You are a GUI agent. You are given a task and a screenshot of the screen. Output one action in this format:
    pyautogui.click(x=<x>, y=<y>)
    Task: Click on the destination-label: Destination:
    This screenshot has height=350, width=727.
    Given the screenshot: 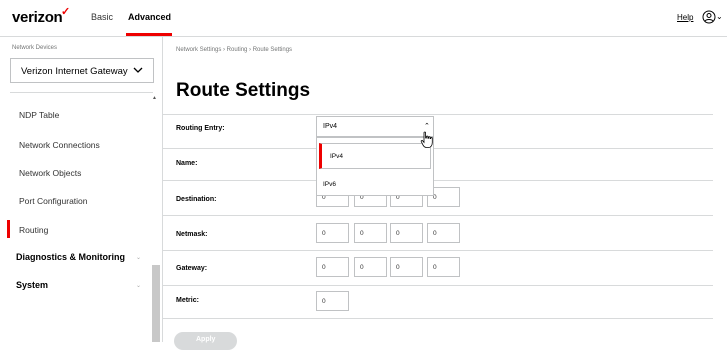 What is the action you would take?
    pyautogui.click(x=196, y=199)
    